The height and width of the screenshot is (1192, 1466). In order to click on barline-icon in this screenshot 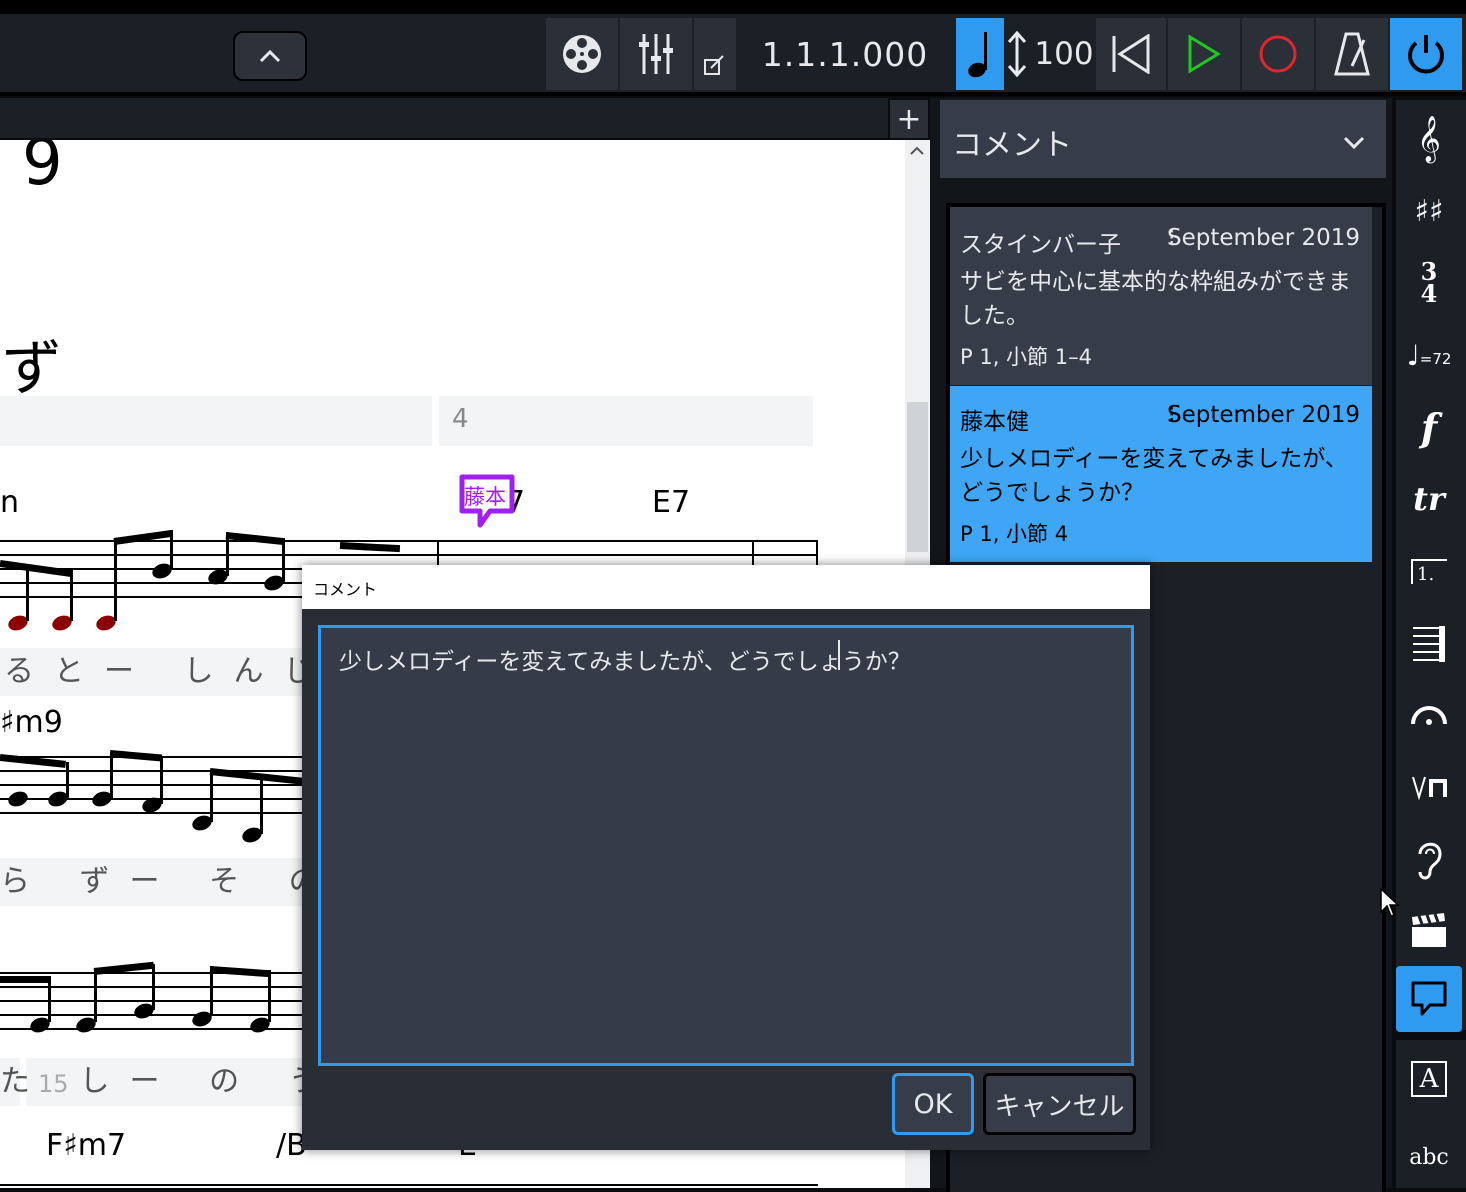, I will do `click(1429, 644)`.